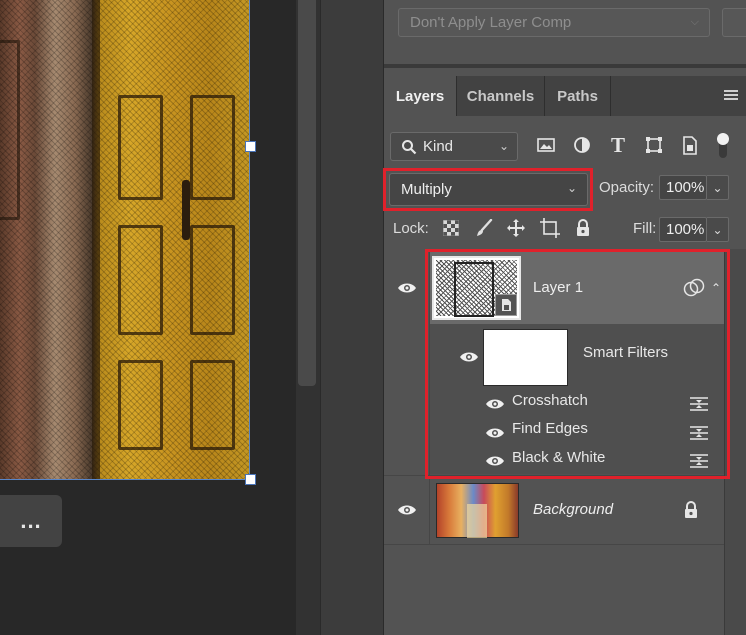  Describe the element at coordinates (307, 193) in the screenshot. I see `scrollbar-thumb` at that location.